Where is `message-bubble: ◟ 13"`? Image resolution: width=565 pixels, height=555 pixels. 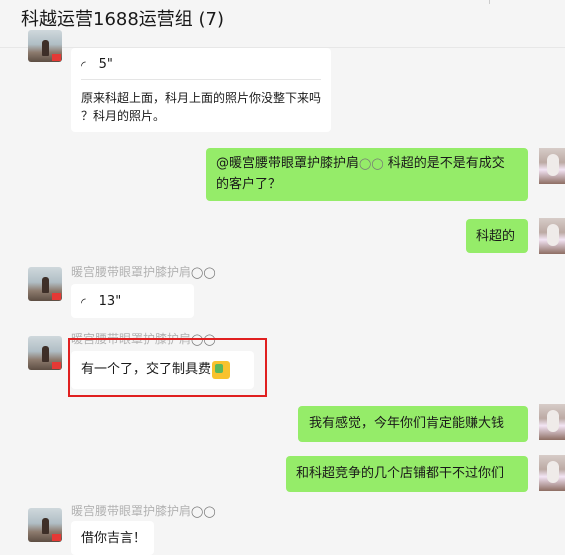 message-bubble: ◟ 13" is located at coordinates (132, 301).